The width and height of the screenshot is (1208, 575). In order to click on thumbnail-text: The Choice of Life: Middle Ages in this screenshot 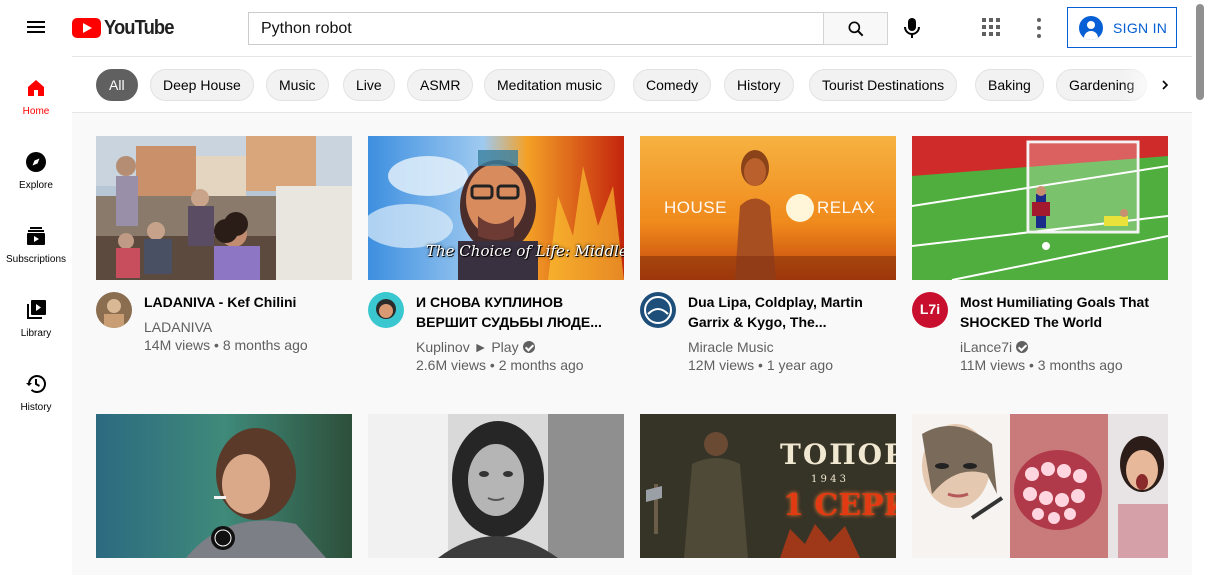, I will do `click(525, 251)`.